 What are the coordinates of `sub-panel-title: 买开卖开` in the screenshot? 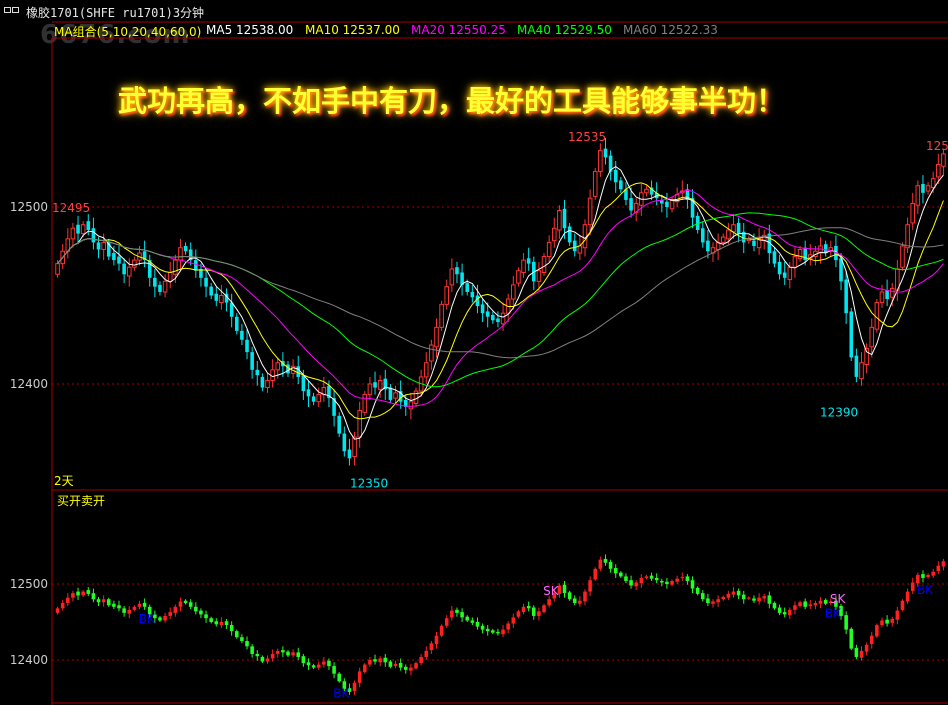 It's located at (81, 501).